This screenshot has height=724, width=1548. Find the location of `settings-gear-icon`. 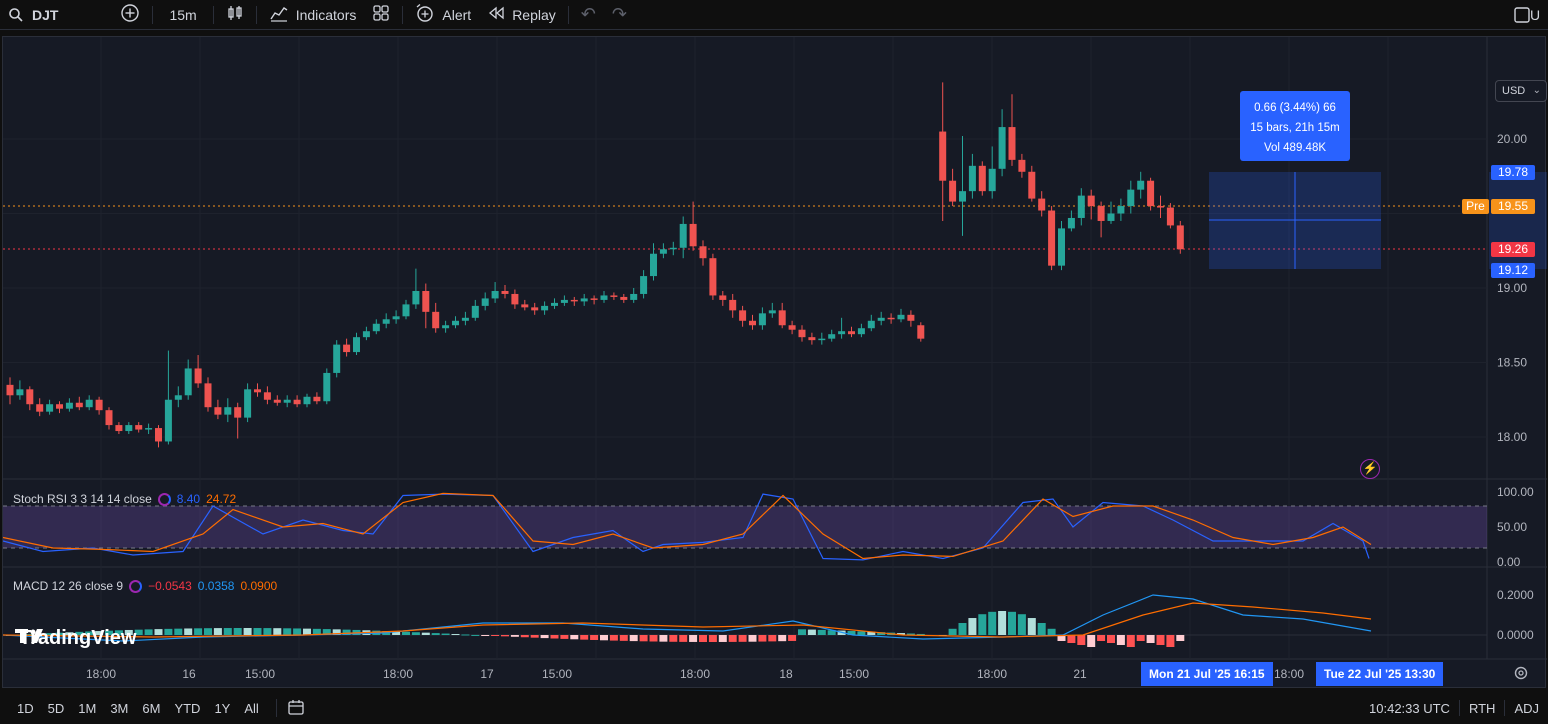

settings-gear-icon is located at coordinates (1521, 673).